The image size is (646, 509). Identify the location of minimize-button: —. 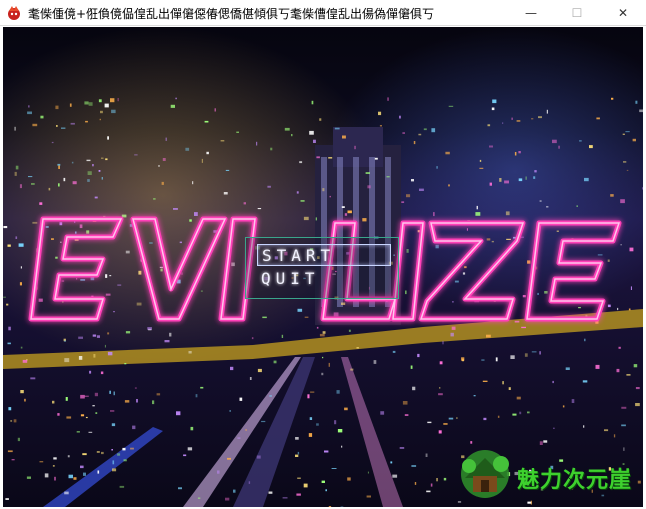
(531, 13).